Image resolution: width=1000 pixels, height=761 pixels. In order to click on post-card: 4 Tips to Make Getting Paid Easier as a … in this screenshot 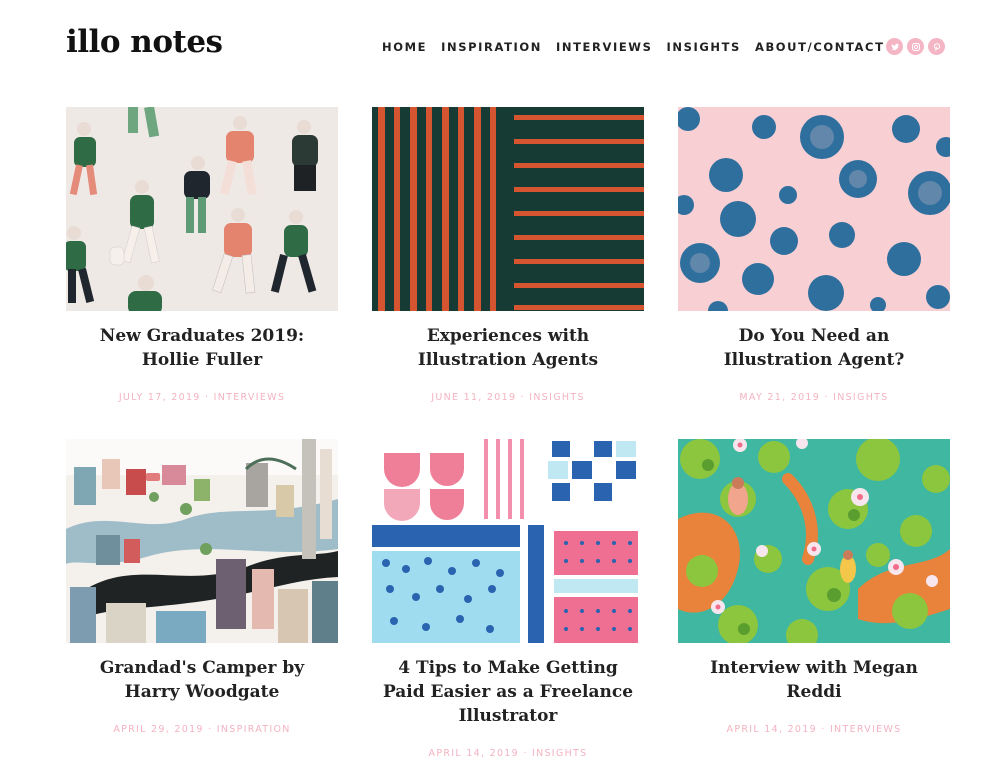, I will do `click(508, 599)`.